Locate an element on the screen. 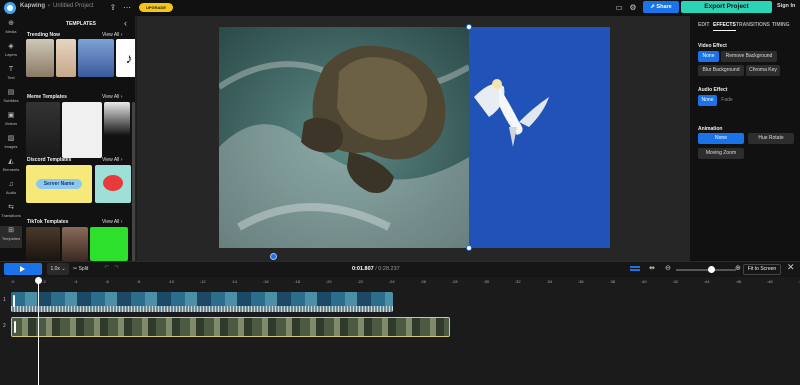 The height and width of the screenshot is (385, 800). zoom-slider-knob is located at coordinates (711, 269).